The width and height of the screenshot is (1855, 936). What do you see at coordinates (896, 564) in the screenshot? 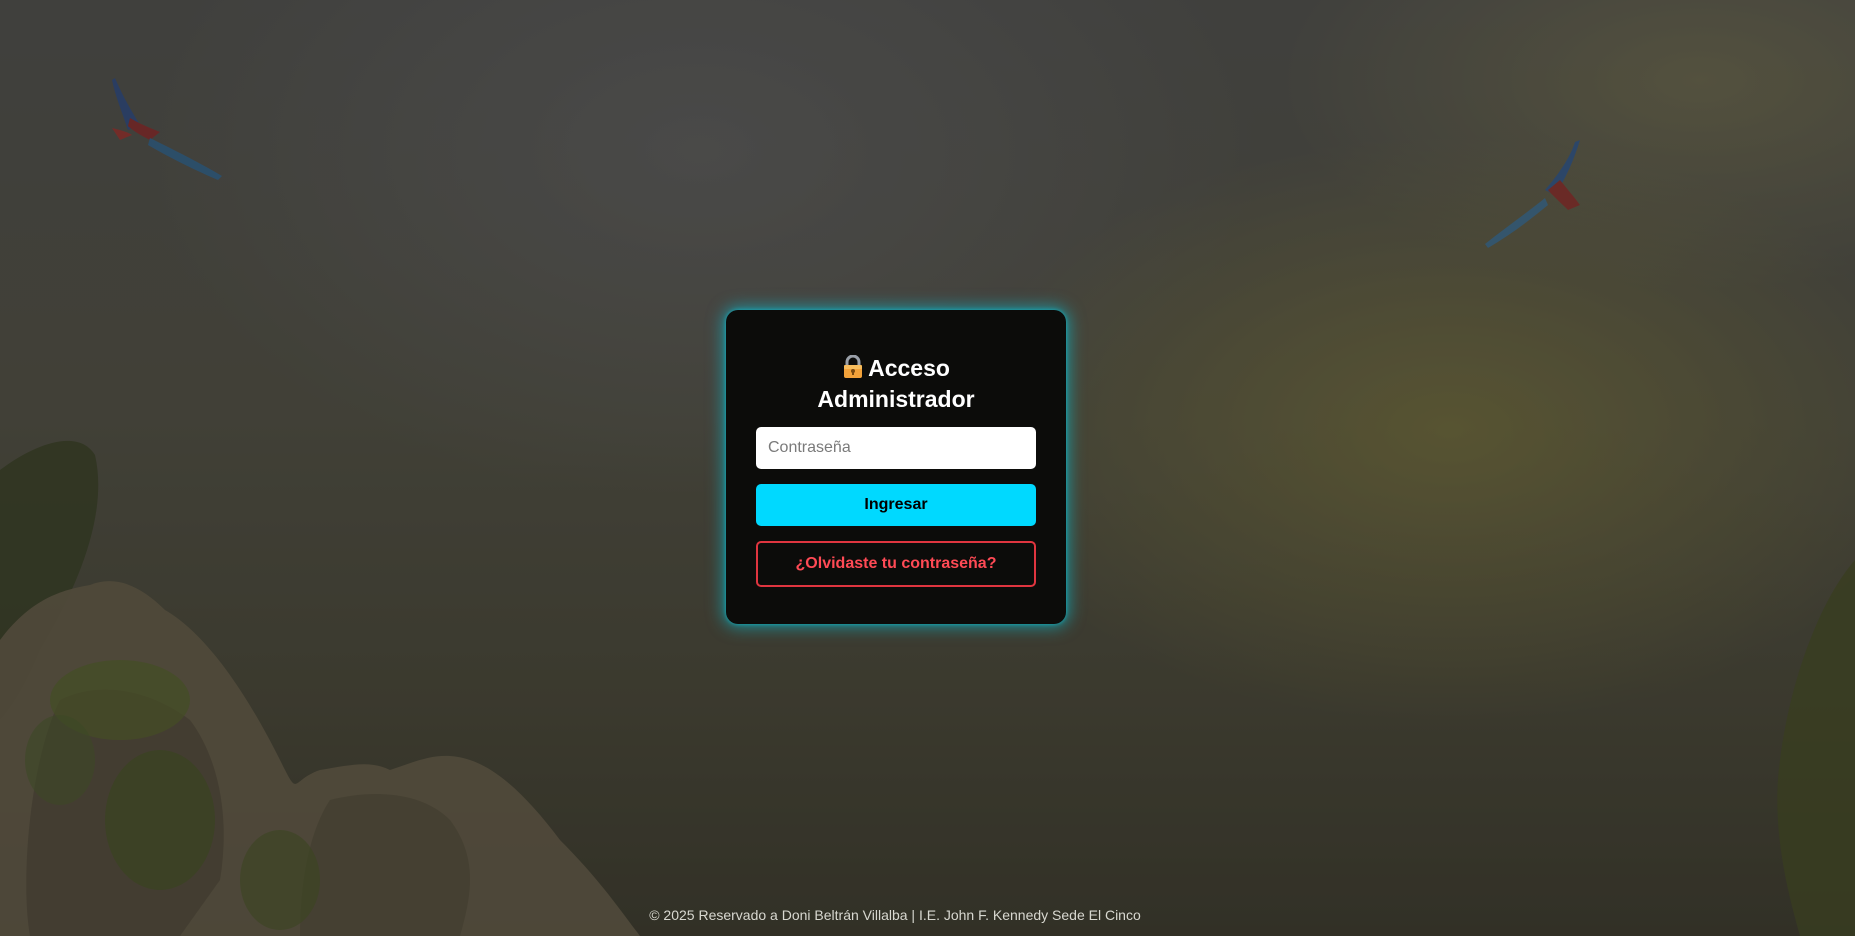
I see `forgot-password-button: ¿Olvidaste tu contraseña?` at bounding box center [896, 564].